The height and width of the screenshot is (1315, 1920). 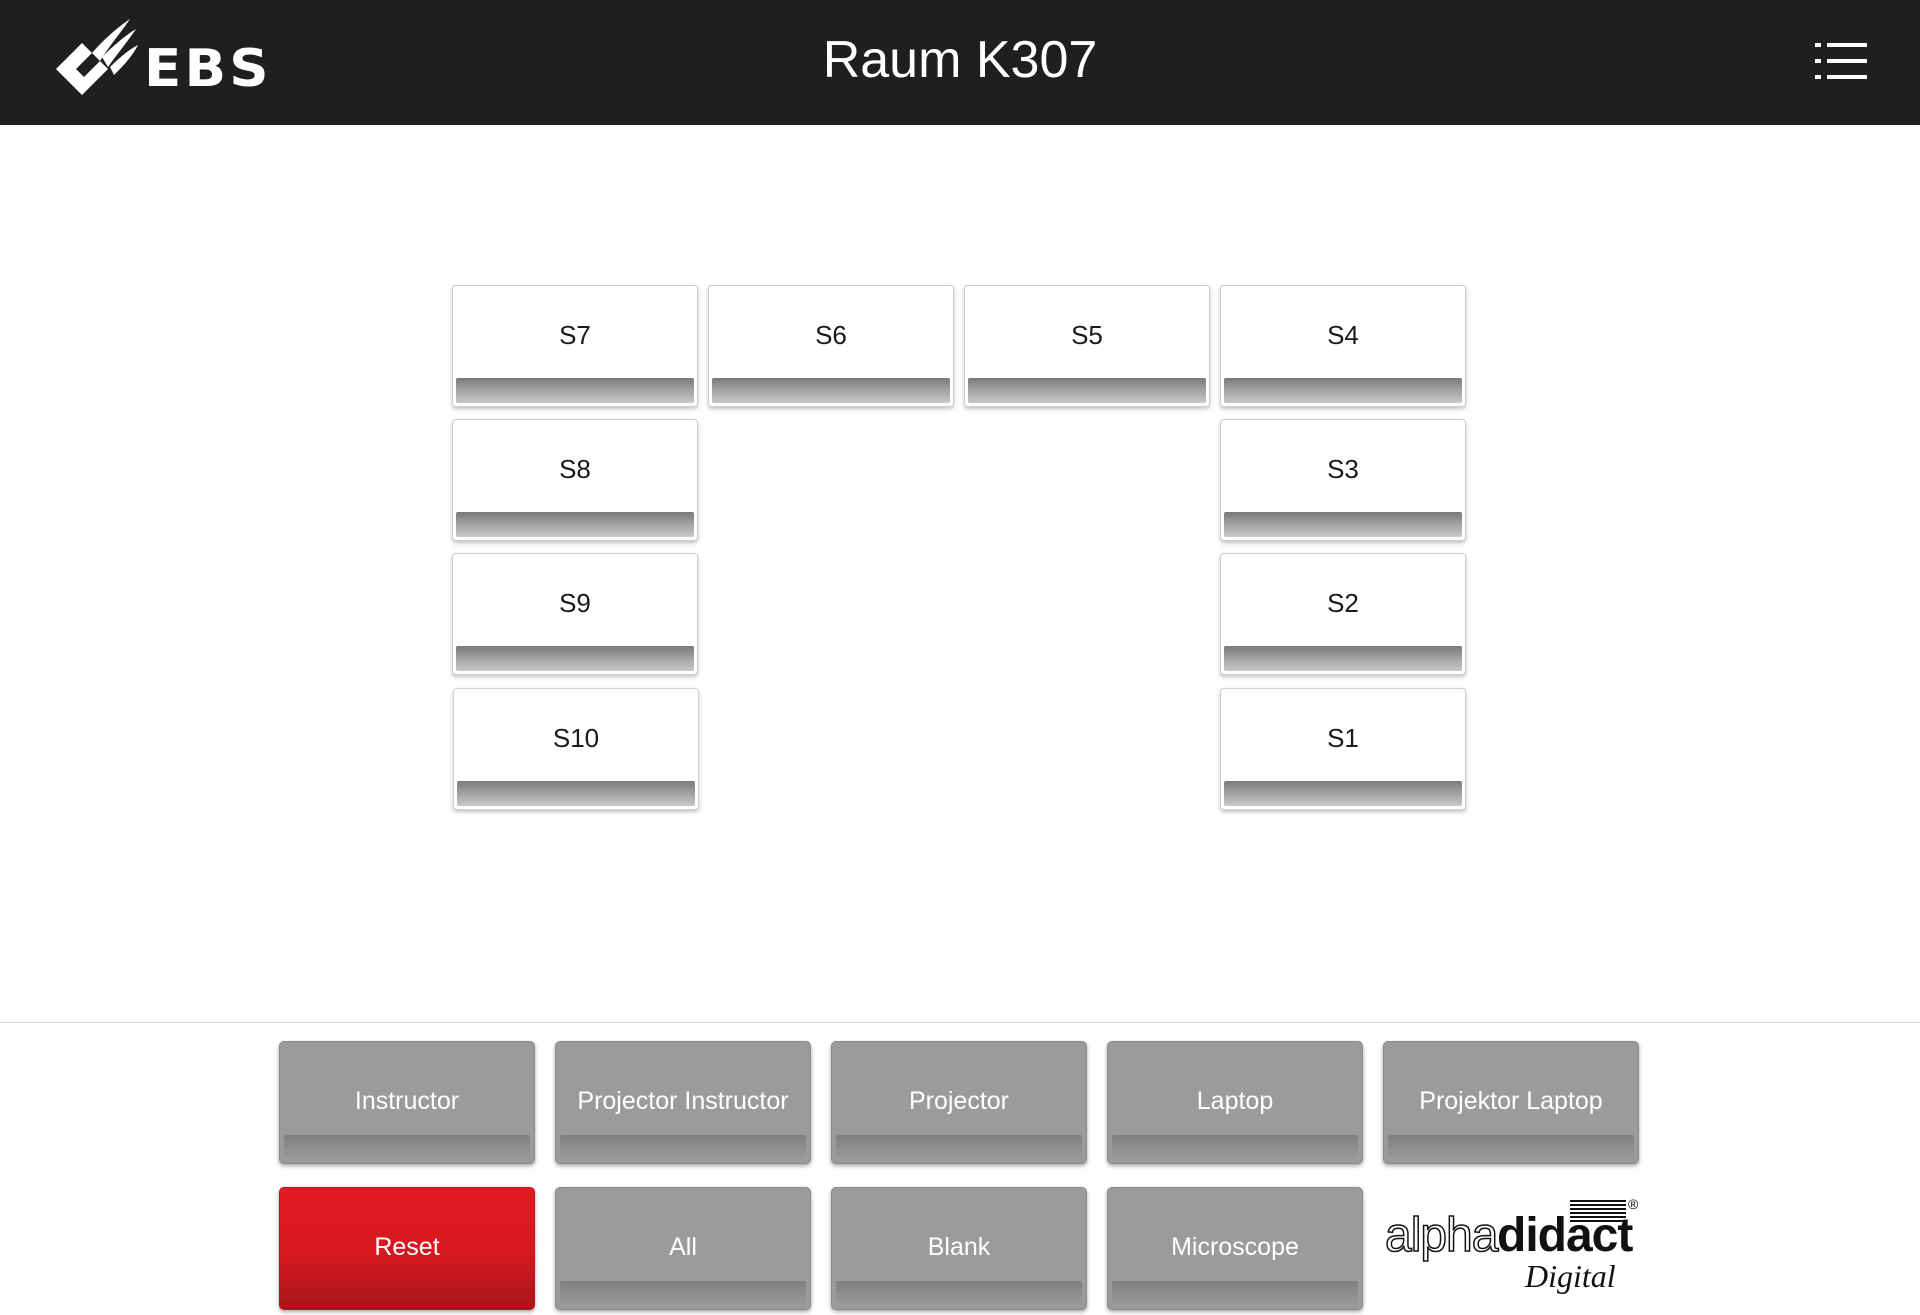 I want to click on seat-label: S4, so click(x=1343, y=335).